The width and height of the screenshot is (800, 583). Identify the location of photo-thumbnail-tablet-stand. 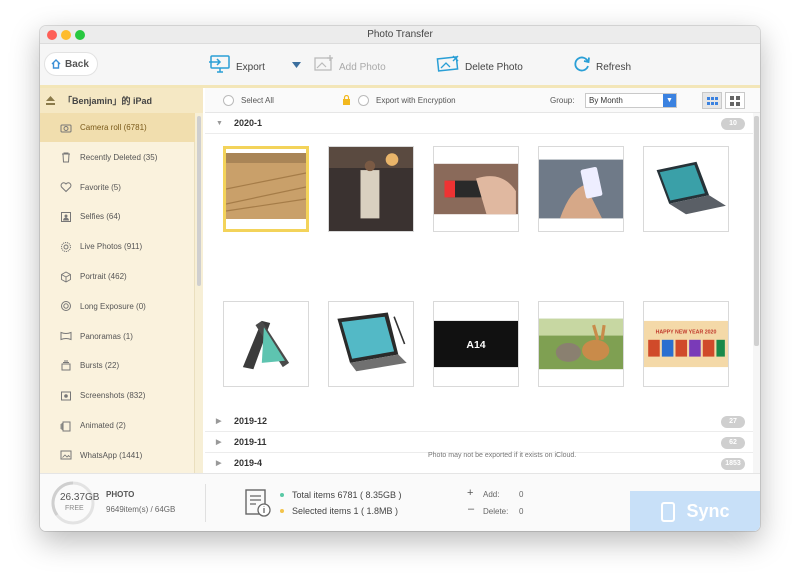
(266, 344).